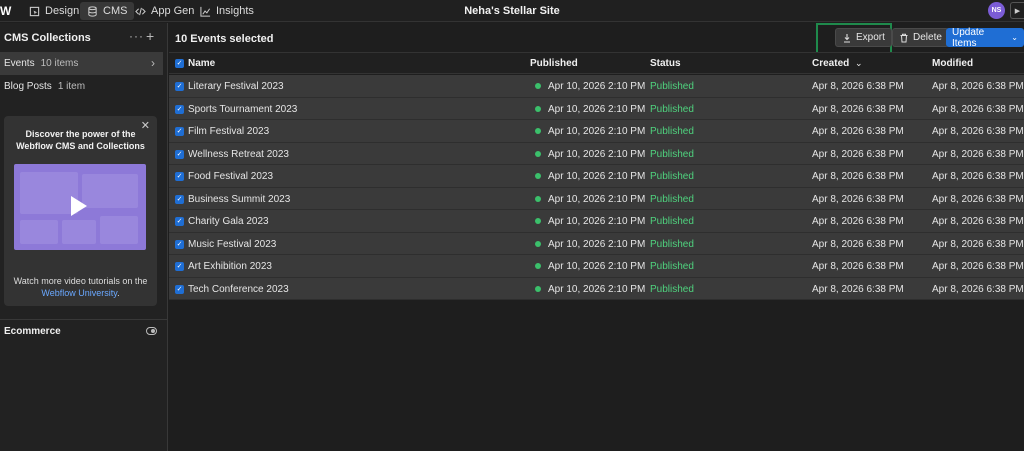  I want to click on trash-icon, so click(904, 37).